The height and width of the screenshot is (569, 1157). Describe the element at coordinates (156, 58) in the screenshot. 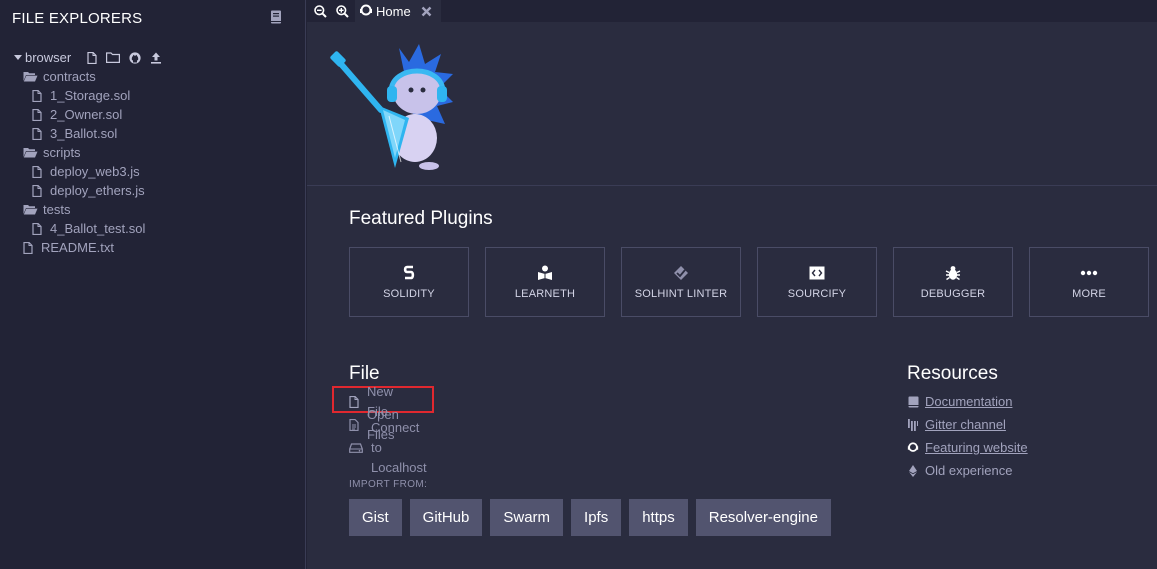

I see `upload-icon` at that location.